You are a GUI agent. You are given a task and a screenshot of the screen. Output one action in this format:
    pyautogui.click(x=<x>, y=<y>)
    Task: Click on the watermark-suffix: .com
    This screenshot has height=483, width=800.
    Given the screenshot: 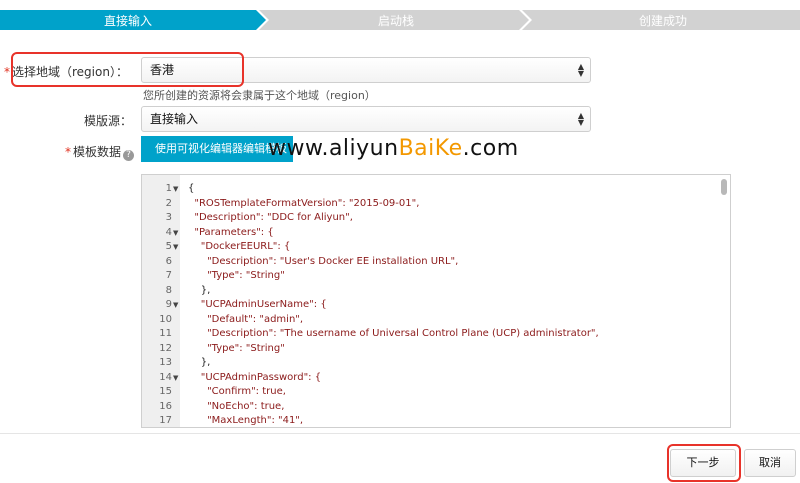 What is the action you would take?
    pyautogui.click(x=490, y=148)
    